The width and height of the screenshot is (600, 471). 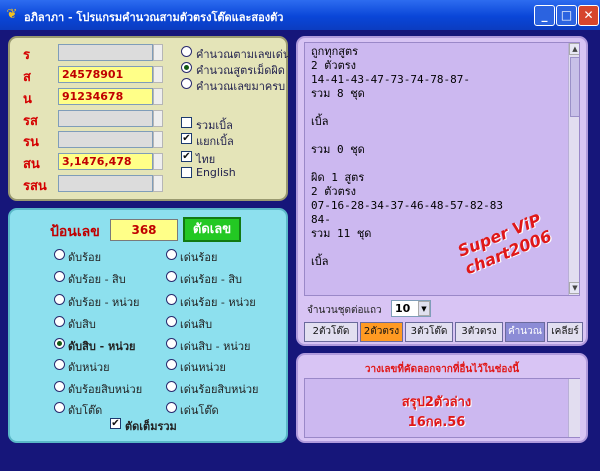 What do you see at coordinates (574, 408) in the screenshot?
I see `paste-scrollbar` at bounding box center [574, 408].